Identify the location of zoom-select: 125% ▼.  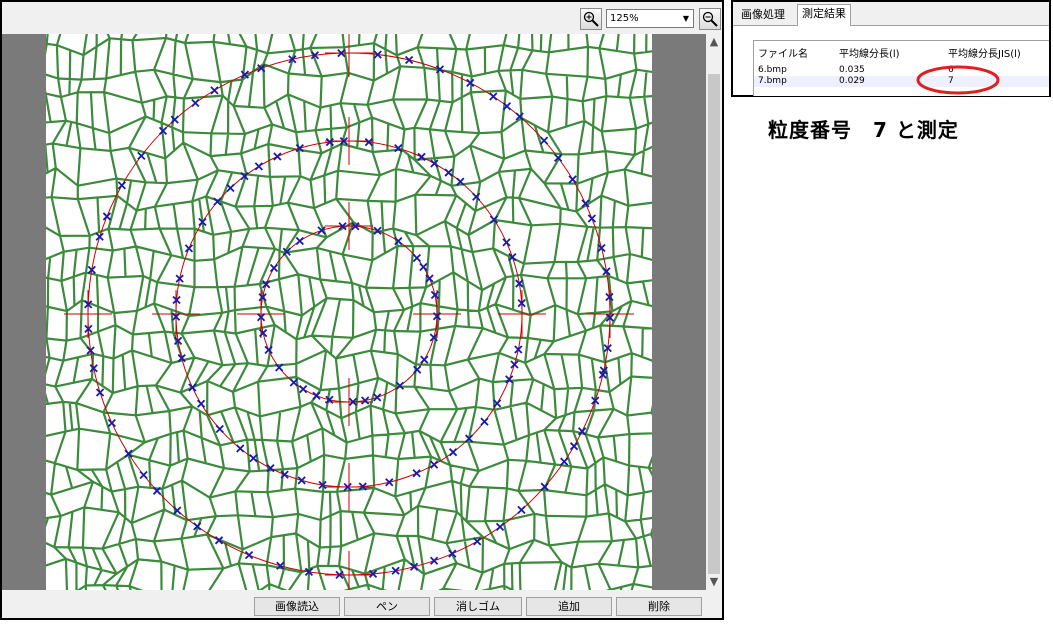
(650, 18).